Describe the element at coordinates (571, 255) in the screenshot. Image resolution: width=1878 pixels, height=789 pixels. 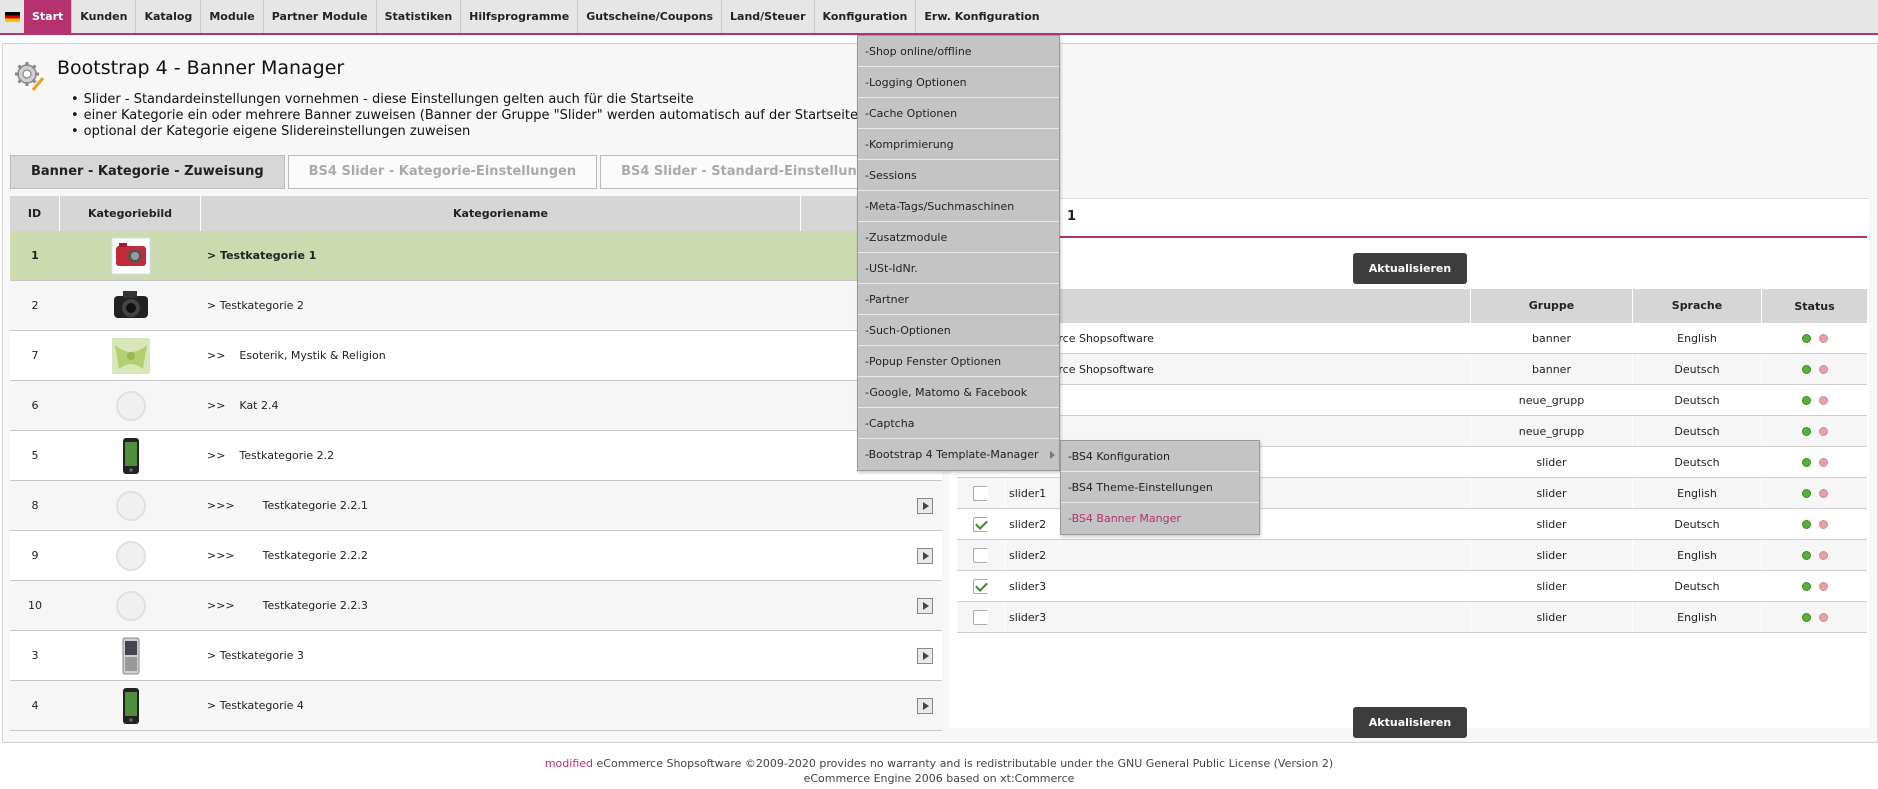
I see `category-name: > Testkategorie 1` at that location.